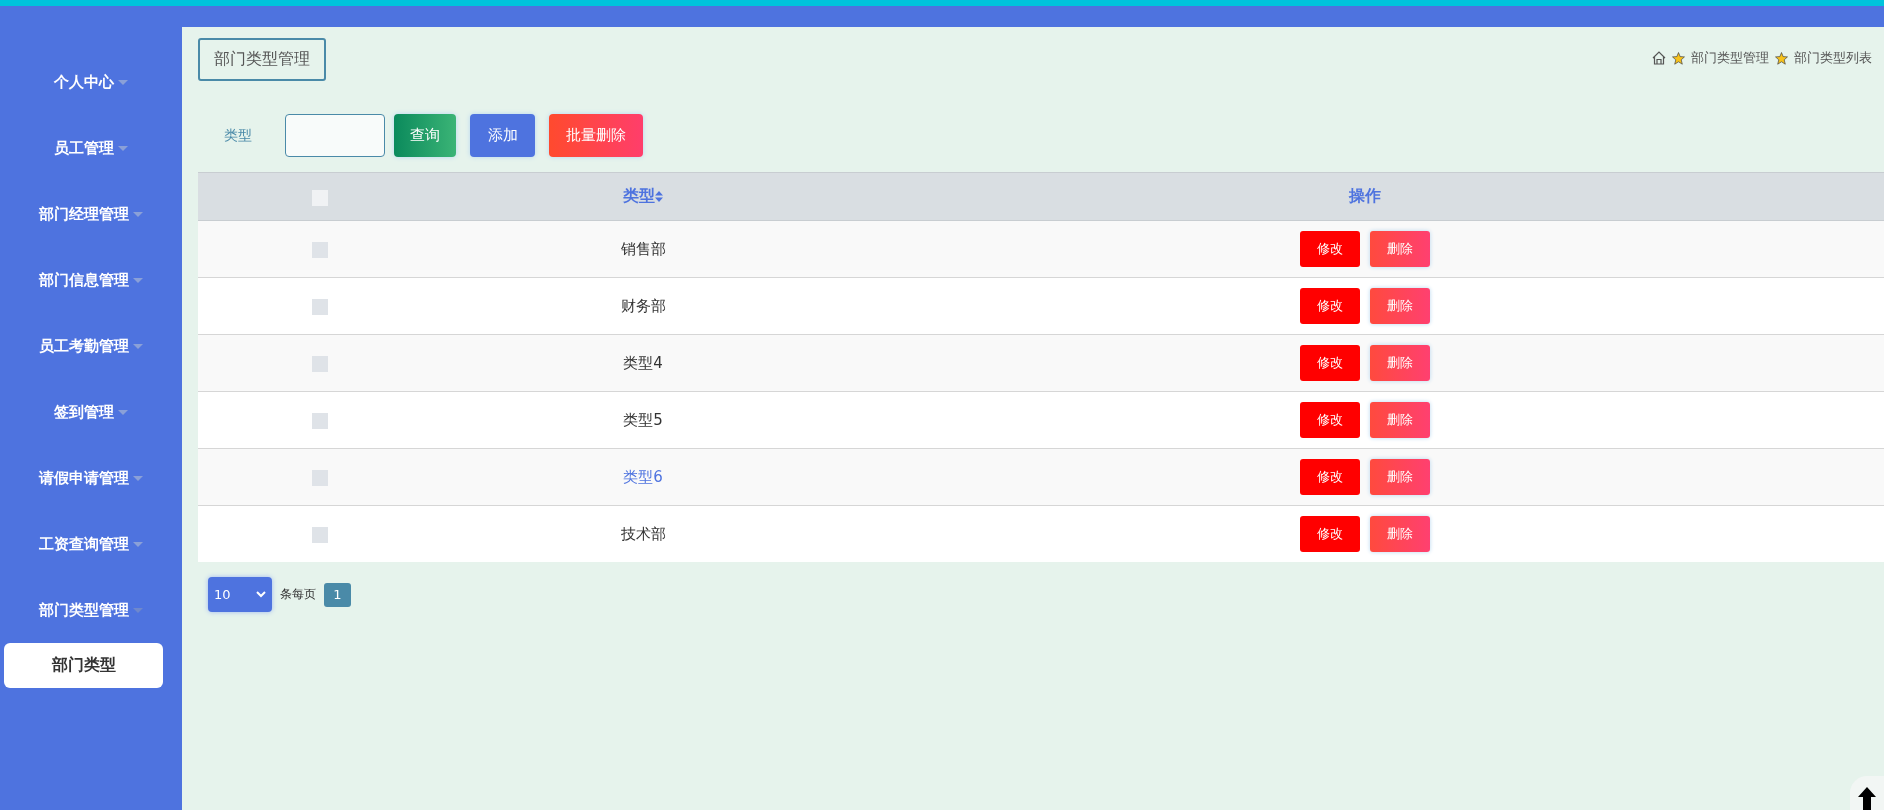 The image size is (1884, 810). I want to click on sidebar-menu-item: 工资查询管理, so click(91, 544).